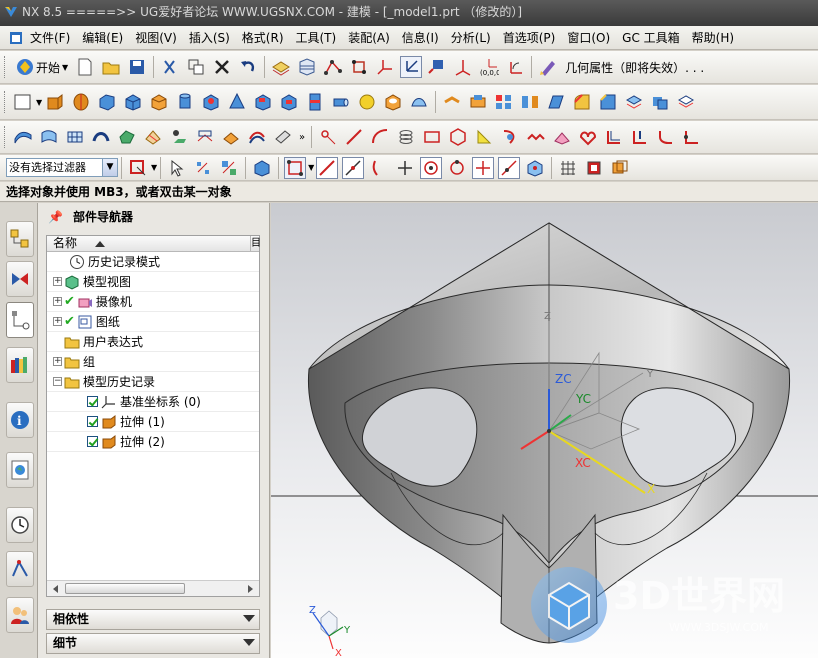  Describe the element at coordinates (620, 168) in the screenshot. I see `view-fit-icon` at that location.